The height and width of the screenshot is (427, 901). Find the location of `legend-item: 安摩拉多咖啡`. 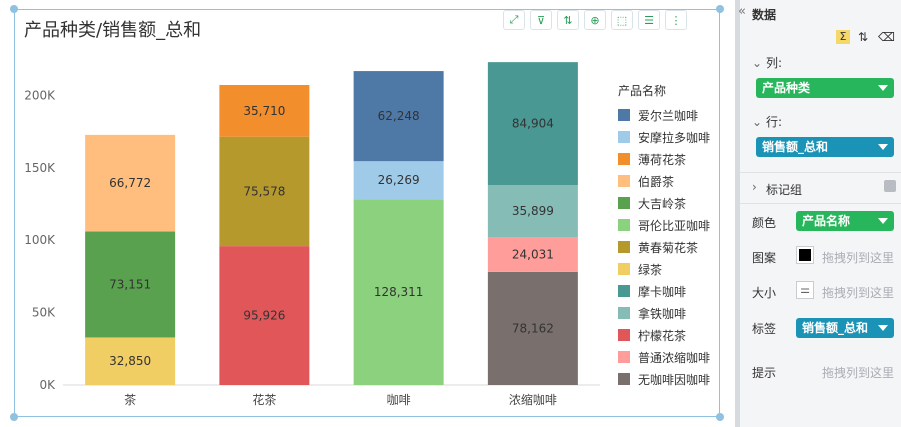

legend-item: 安摩拉多咖啡 is located at coordinates (664, 137).